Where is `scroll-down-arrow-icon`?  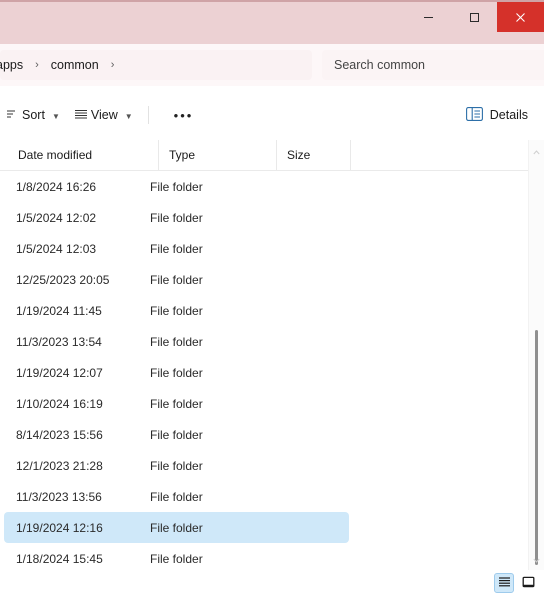
scroll-down-arrow-icon is located at coordinates (536, 560).